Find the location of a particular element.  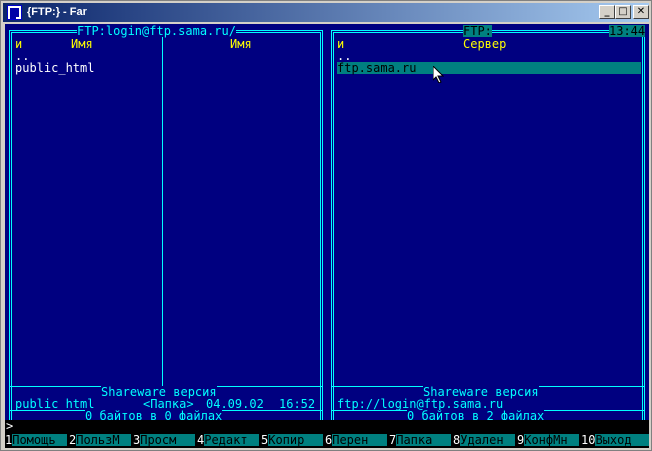

key-f1-help: 1Помощь is located at coordinates (36, 440).